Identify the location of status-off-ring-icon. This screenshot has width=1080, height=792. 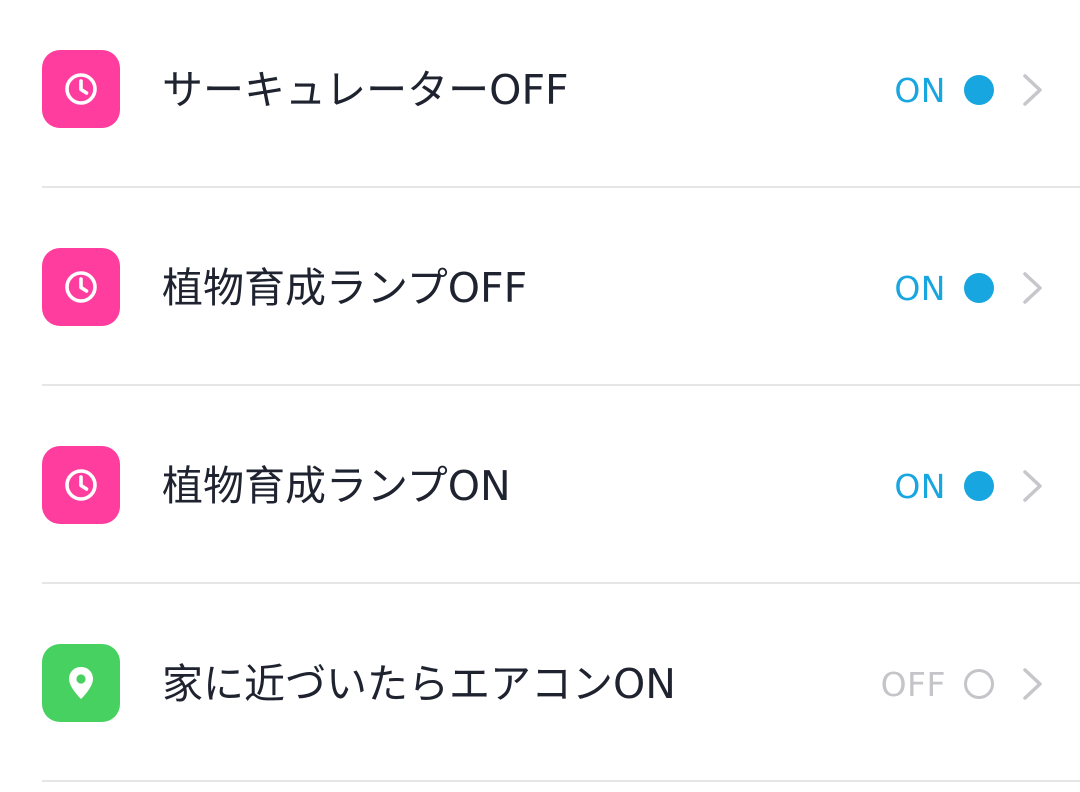
(979, 684).